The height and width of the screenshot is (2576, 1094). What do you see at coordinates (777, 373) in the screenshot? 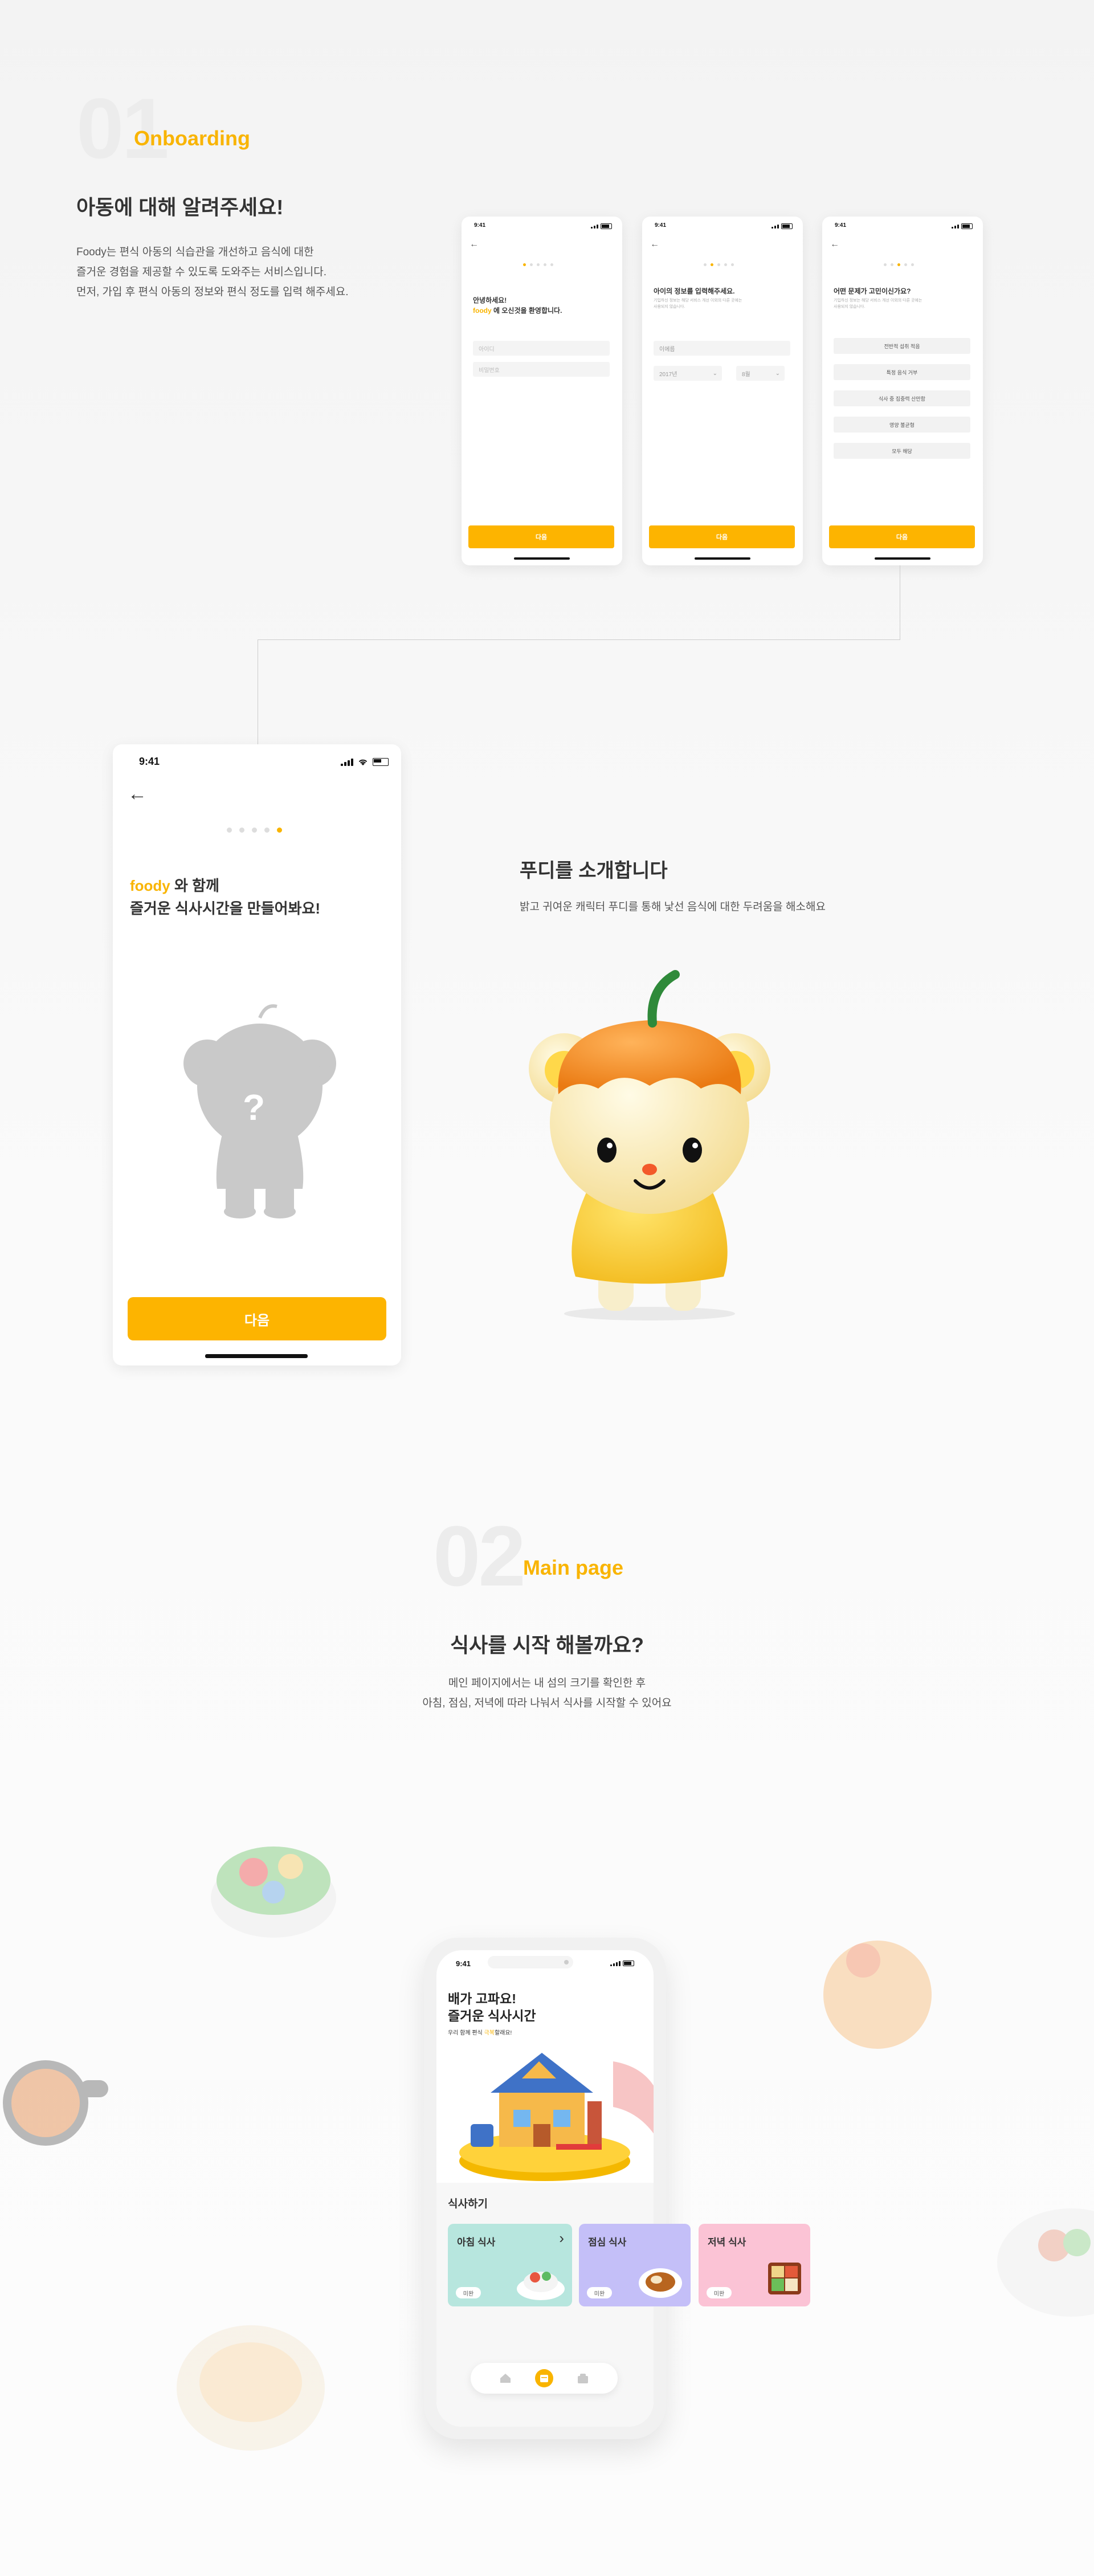
I see `chevron-down-icon: ⌄` at bounding box center [777, 373].